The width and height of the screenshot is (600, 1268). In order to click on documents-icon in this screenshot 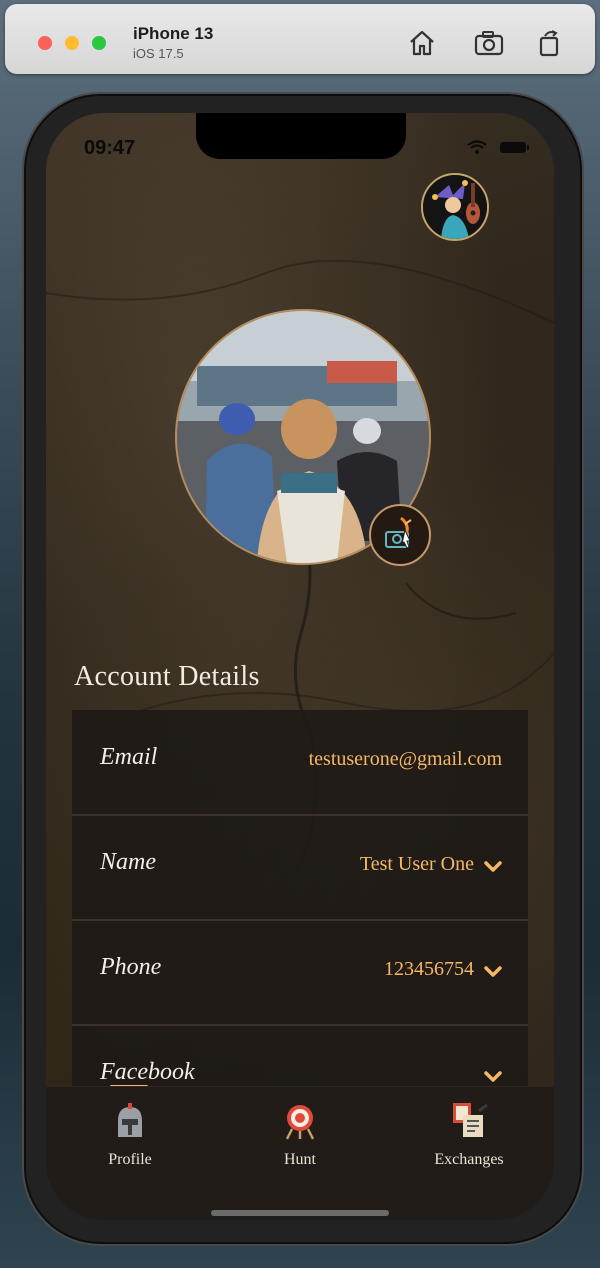, I will do `click(470, 1120)`.